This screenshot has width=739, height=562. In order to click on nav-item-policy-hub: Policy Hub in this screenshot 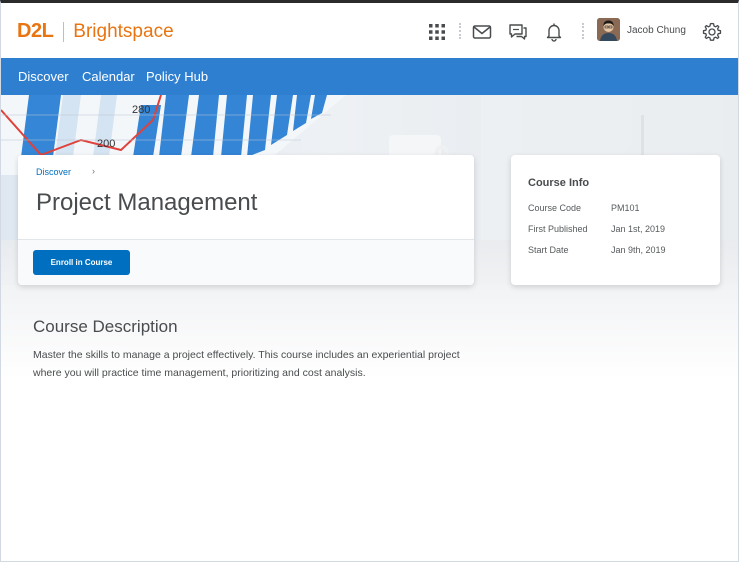, I will do `click(177, 76)`.